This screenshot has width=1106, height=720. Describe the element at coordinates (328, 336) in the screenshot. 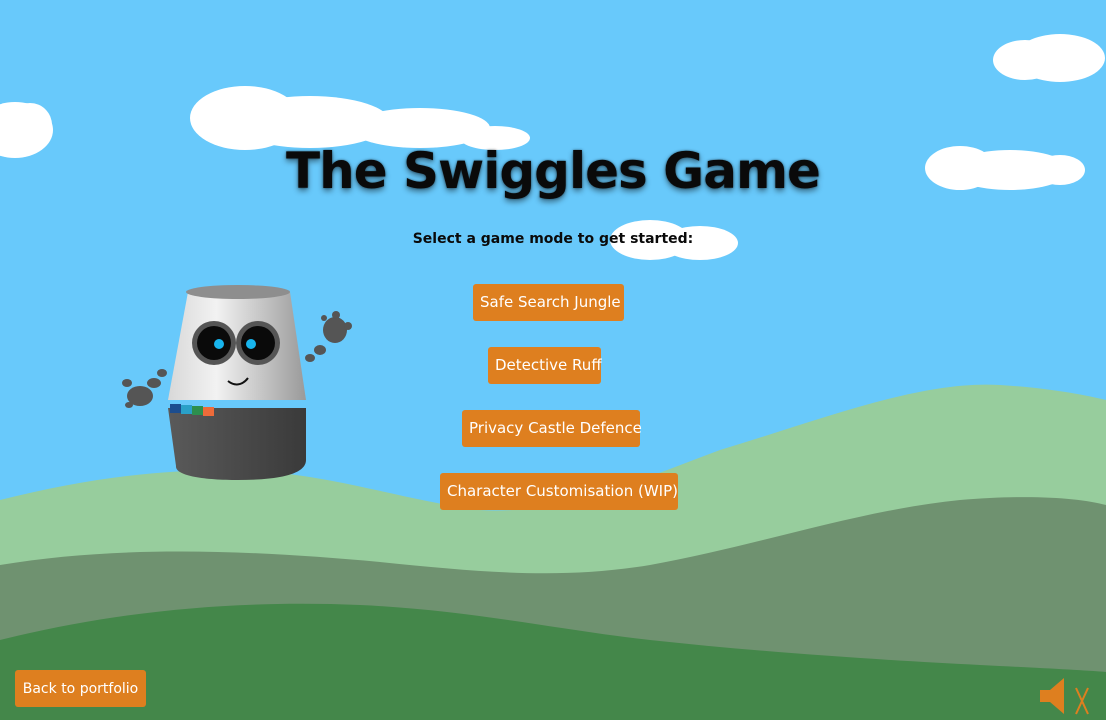

I see `right-paw-icon` at that location.